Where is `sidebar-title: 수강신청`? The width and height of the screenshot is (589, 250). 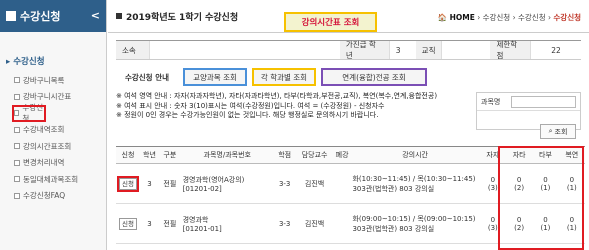
sidebar-title: 수강신청 is located at coordinates (40, 16).